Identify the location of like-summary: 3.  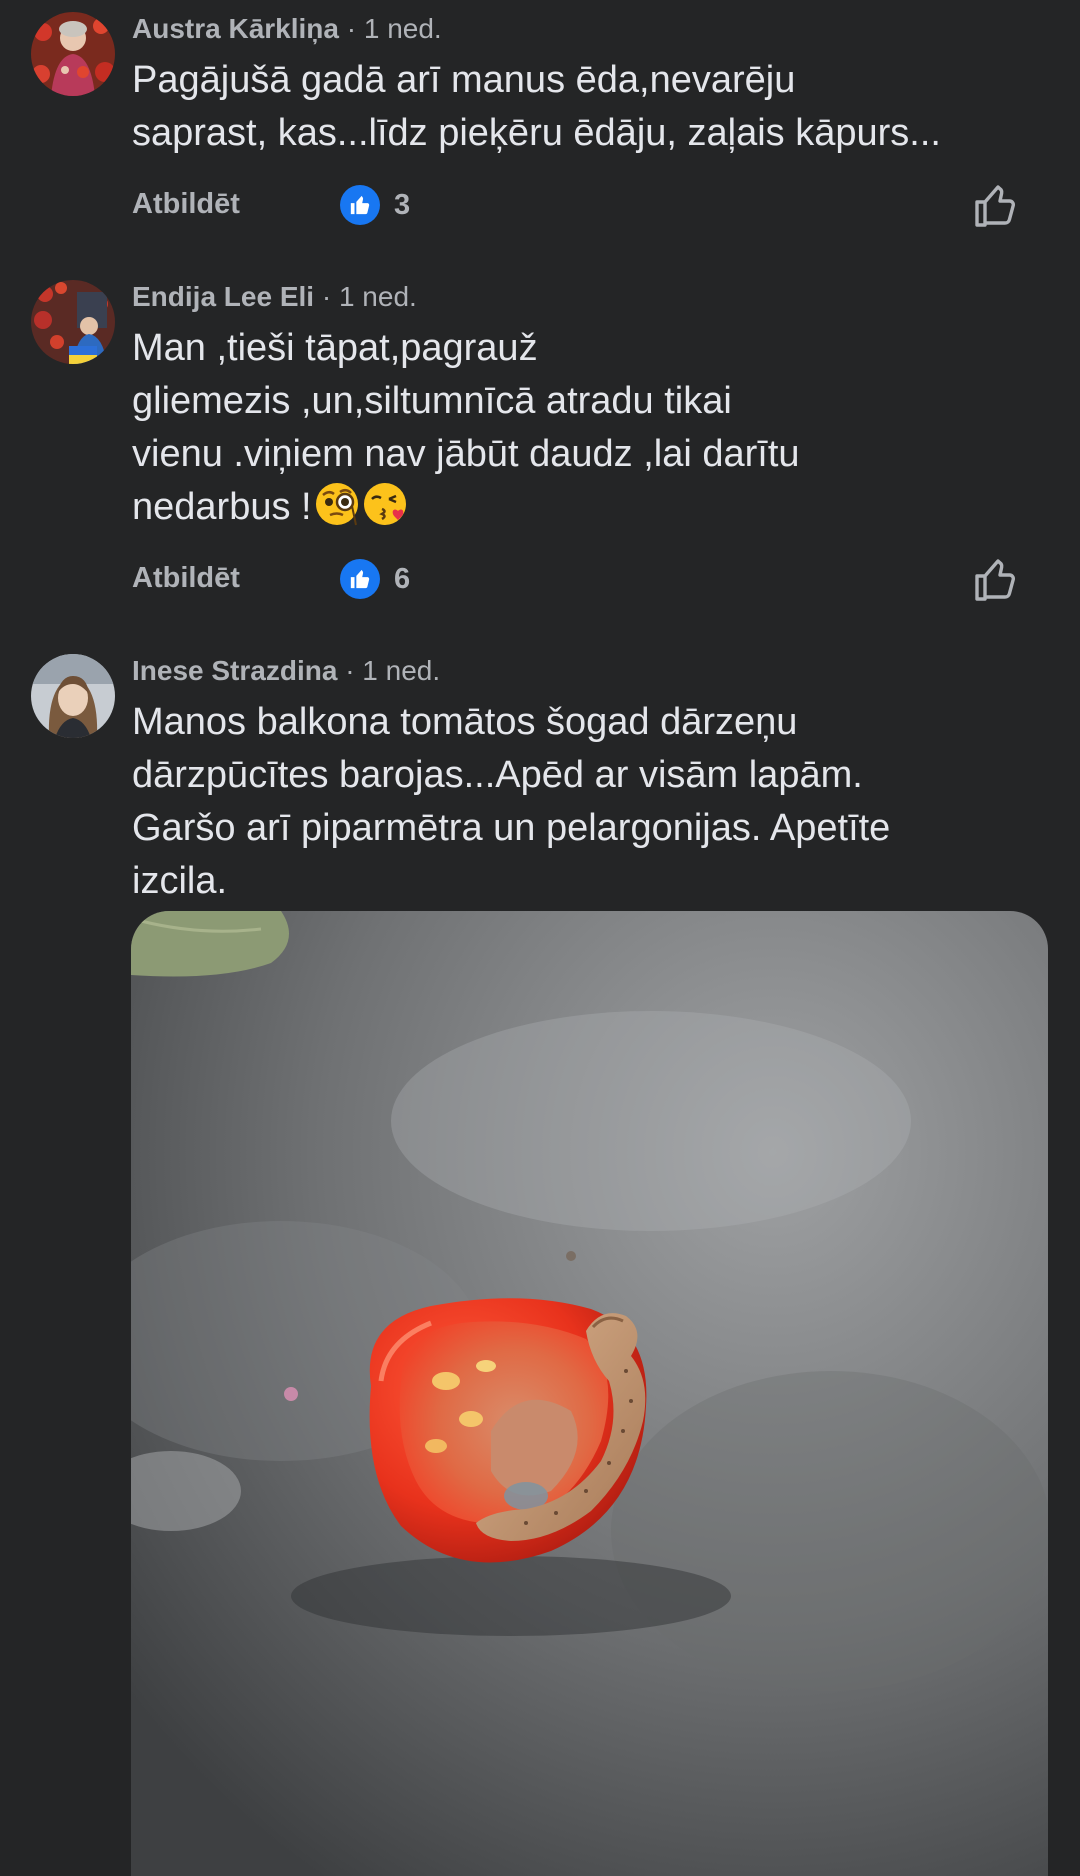
(375, 205).